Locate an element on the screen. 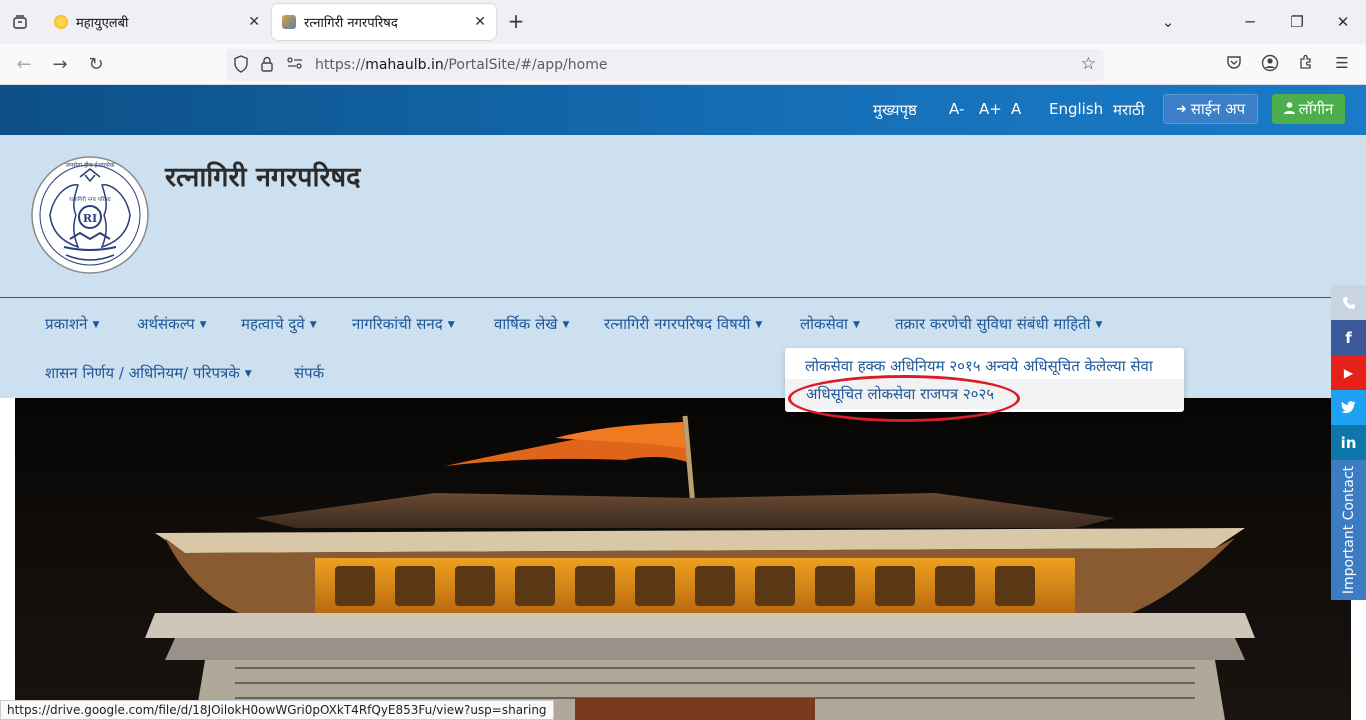 This screenshot has width=1366, height=720. tab-title: महायुएलबी is located at coordinates (102, 23).